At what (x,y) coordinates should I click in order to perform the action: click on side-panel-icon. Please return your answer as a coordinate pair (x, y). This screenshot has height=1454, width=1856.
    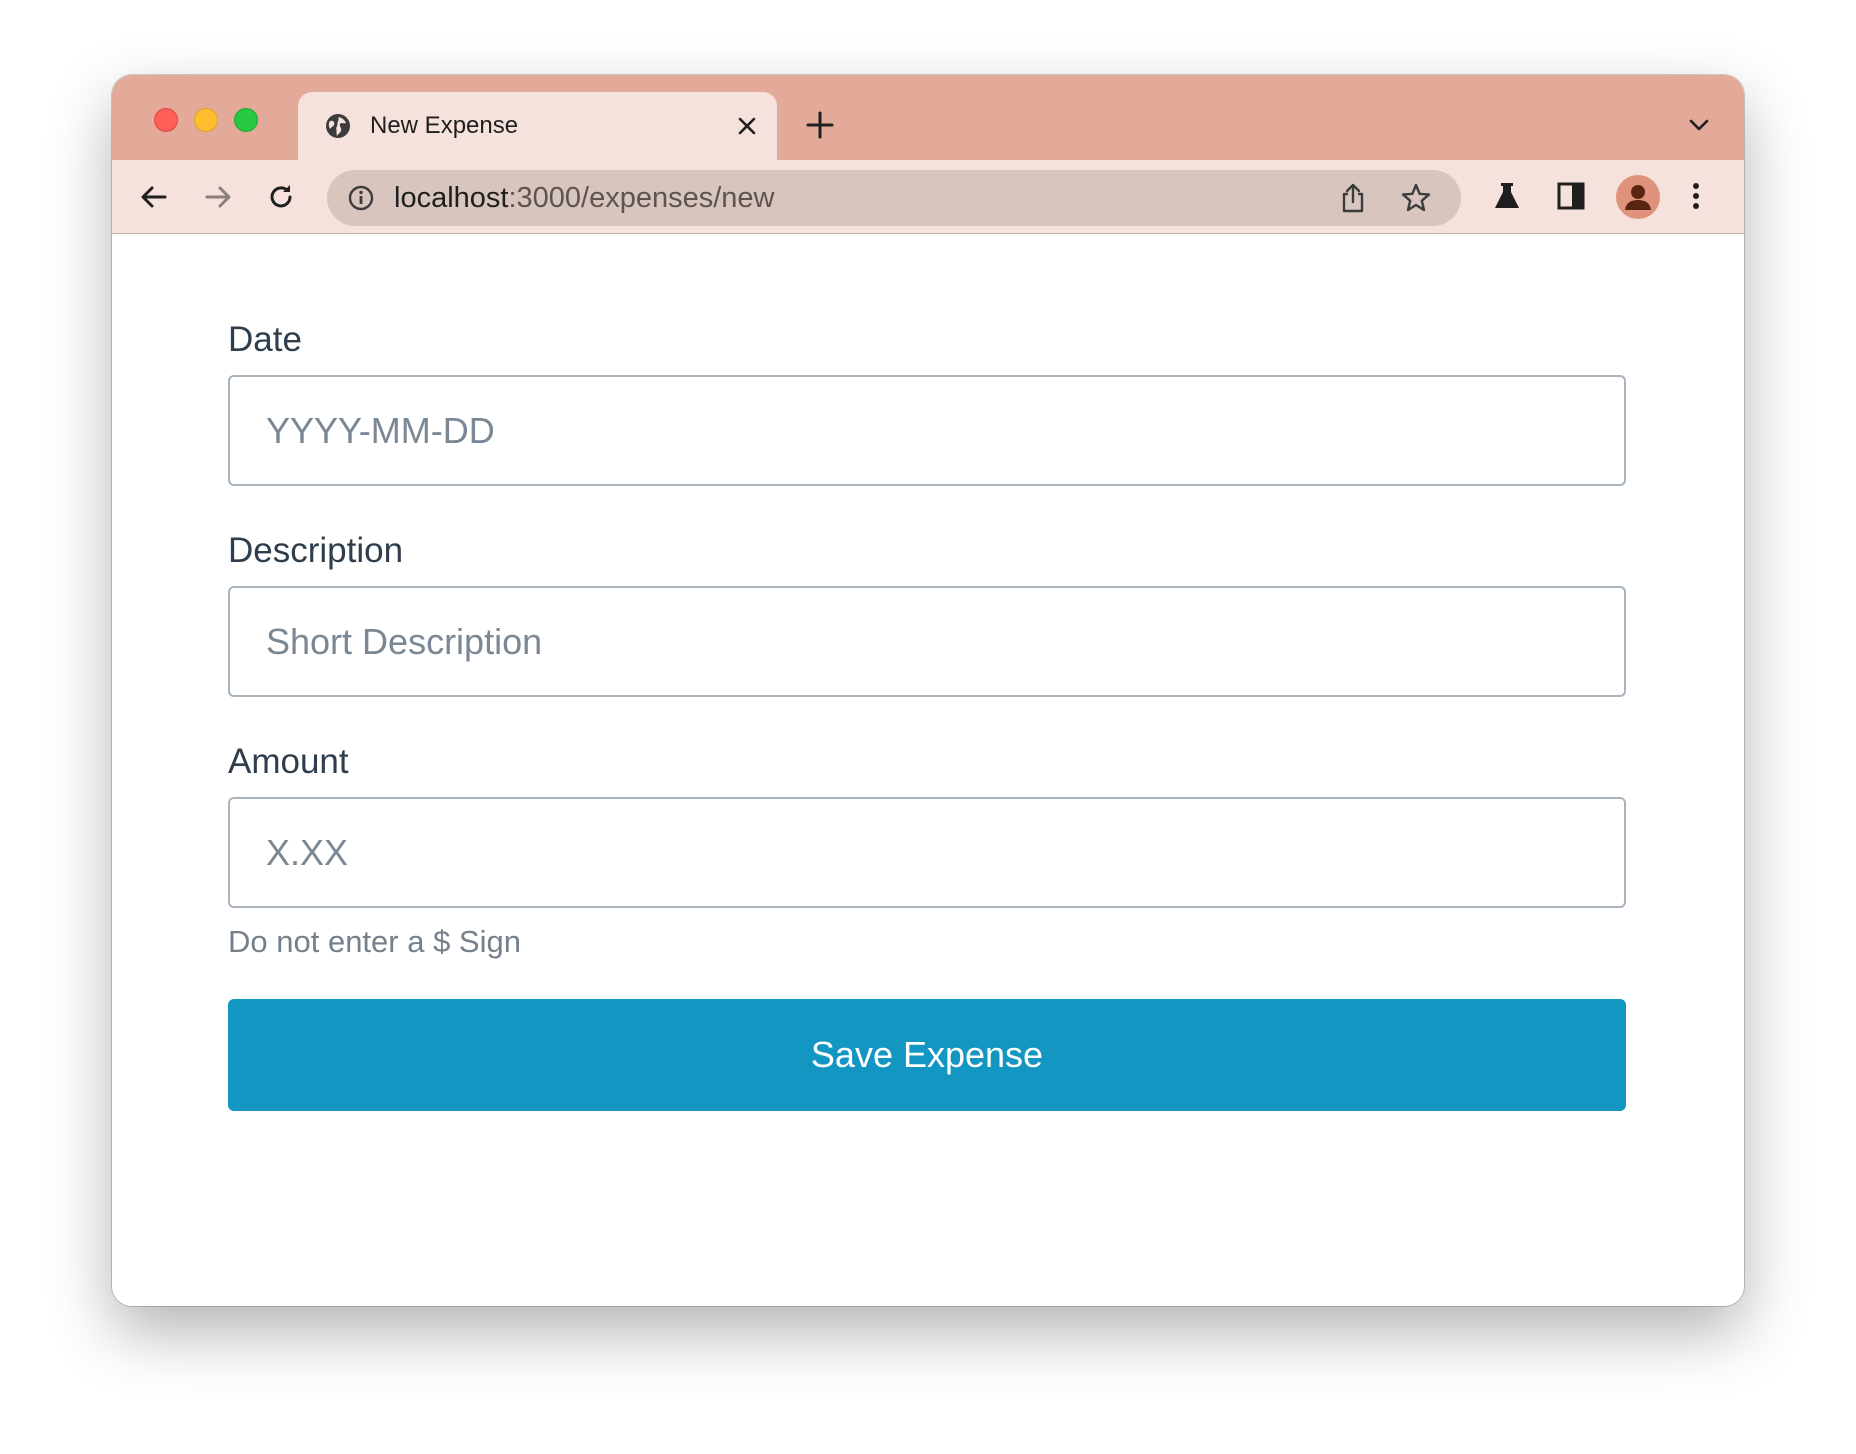
    Looking at the image, I should click on (1571, 196).